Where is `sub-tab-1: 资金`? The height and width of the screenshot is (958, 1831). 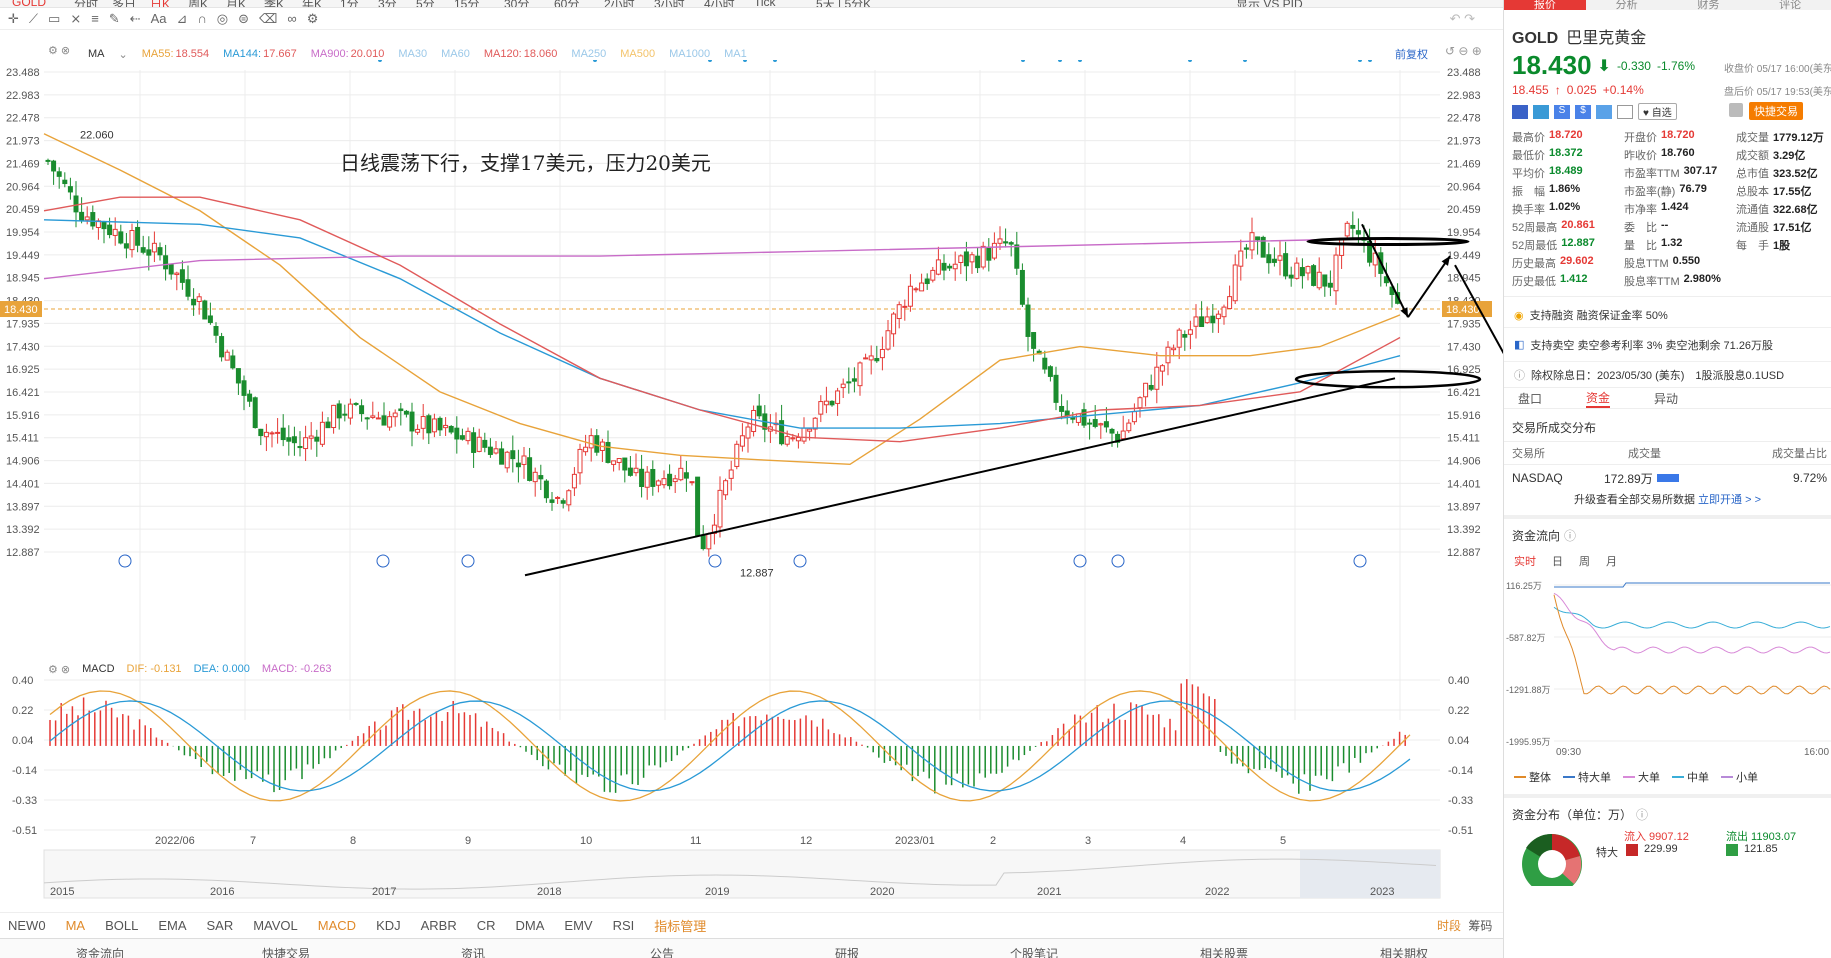
sub-tab-1: 资金 is located at coordinates (1598, 398).